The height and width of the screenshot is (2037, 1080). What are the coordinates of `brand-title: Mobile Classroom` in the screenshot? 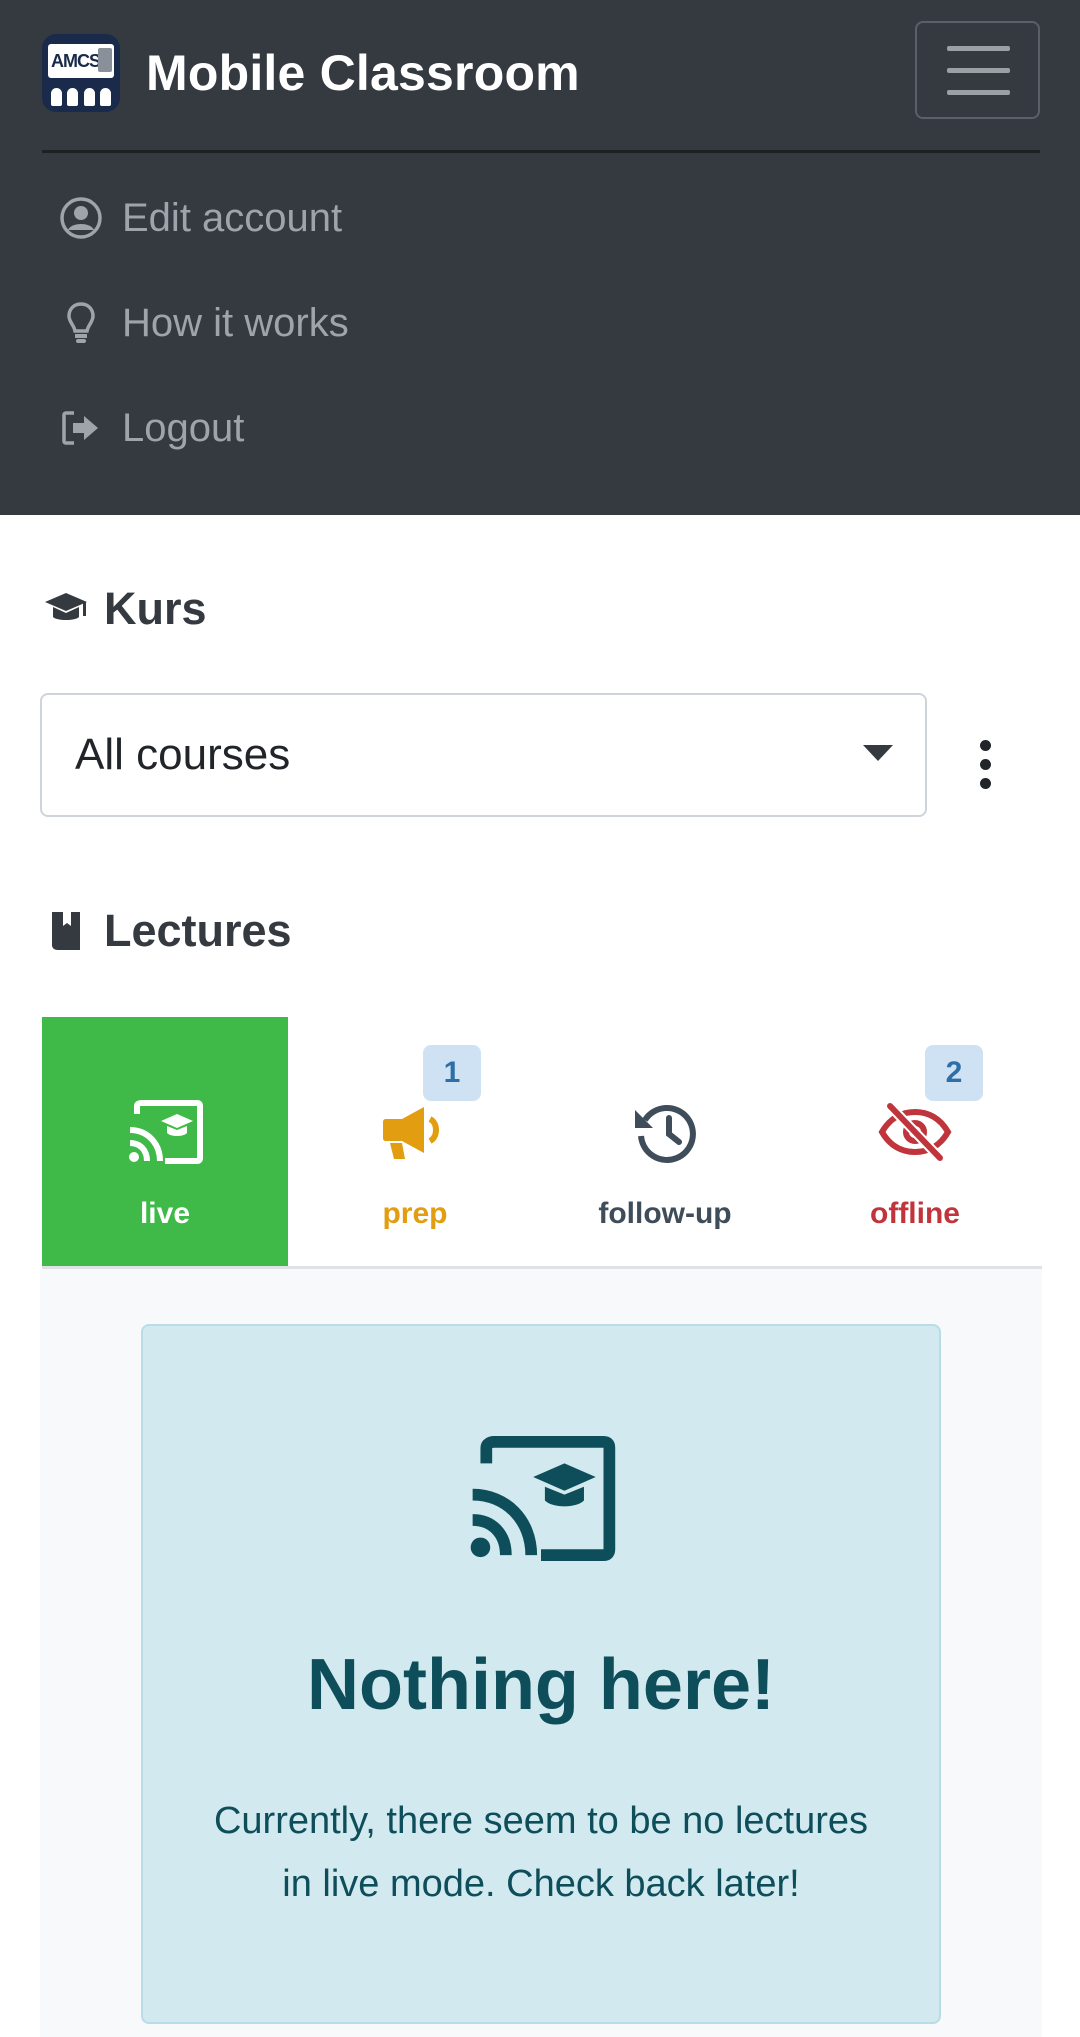 It's located at (363, 73).